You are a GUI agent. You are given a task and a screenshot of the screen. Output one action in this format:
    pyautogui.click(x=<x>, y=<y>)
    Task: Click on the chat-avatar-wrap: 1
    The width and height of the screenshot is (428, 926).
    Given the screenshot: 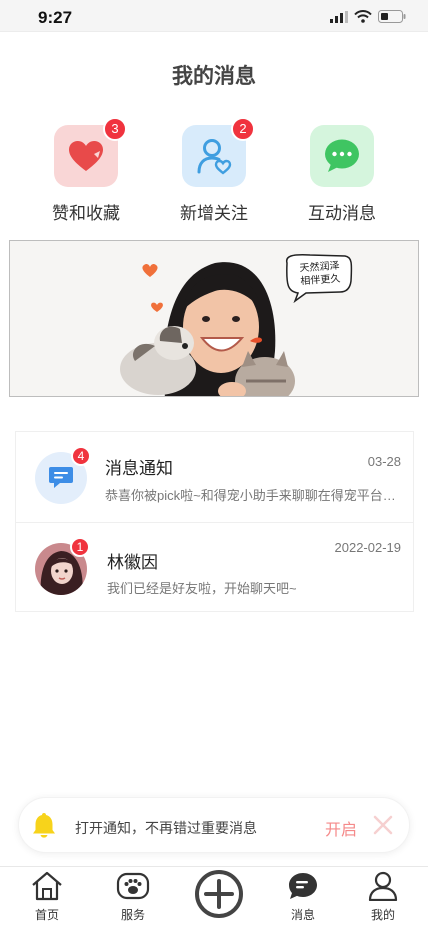 What is the action you would take?
    pyautogui.click(x=62, y=566)
    